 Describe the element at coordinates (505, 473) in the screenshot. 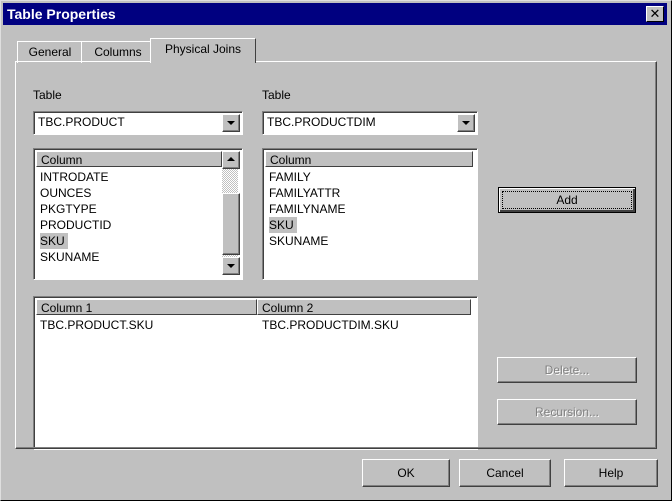

I see `cancel-button: Cancel` at that location.